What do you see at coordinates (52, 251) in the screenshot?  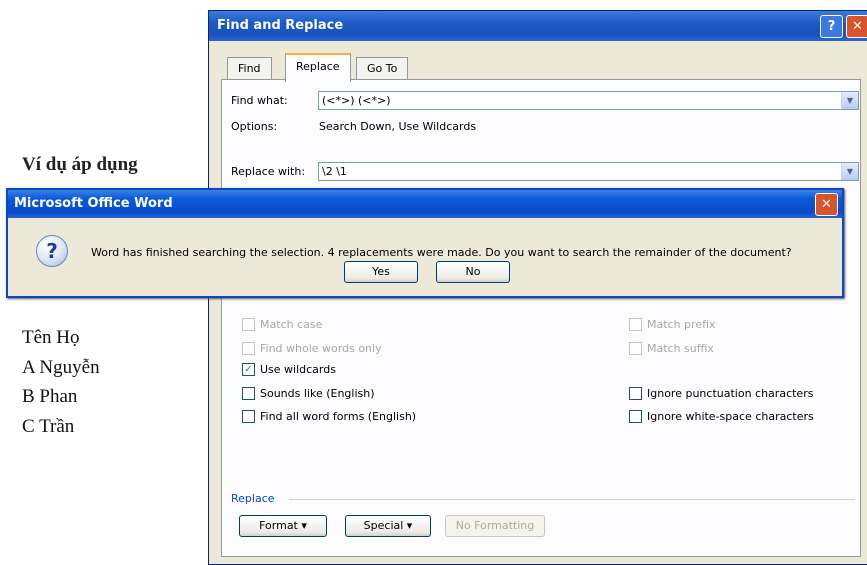 I see `question-icon: ?` at bounding box center [52, 251].